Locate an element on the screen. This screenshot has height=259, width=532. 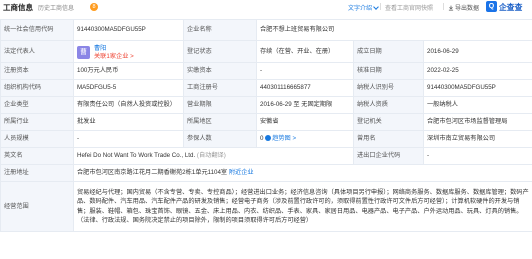
legal-rep-label: 法定代表人 is located at coordinates (37, 51).